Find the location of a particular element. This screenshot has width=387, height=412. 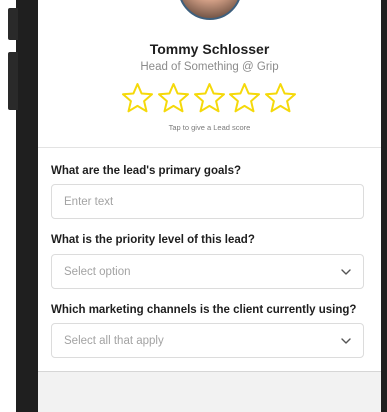

profile-name: Tommy Schlosser is located at coordinates (209, 49).